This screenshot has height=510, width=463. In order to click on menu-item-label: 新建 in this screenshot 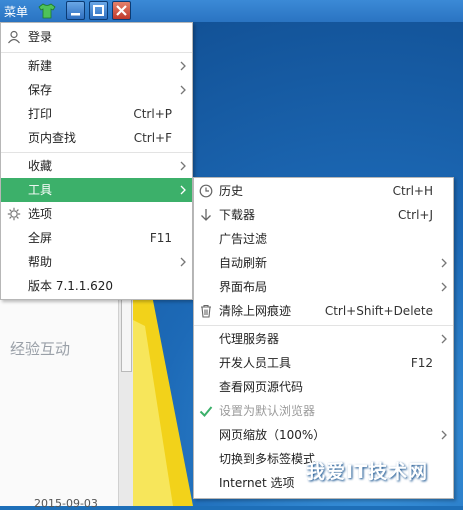, I will do `click(40, 66)`.